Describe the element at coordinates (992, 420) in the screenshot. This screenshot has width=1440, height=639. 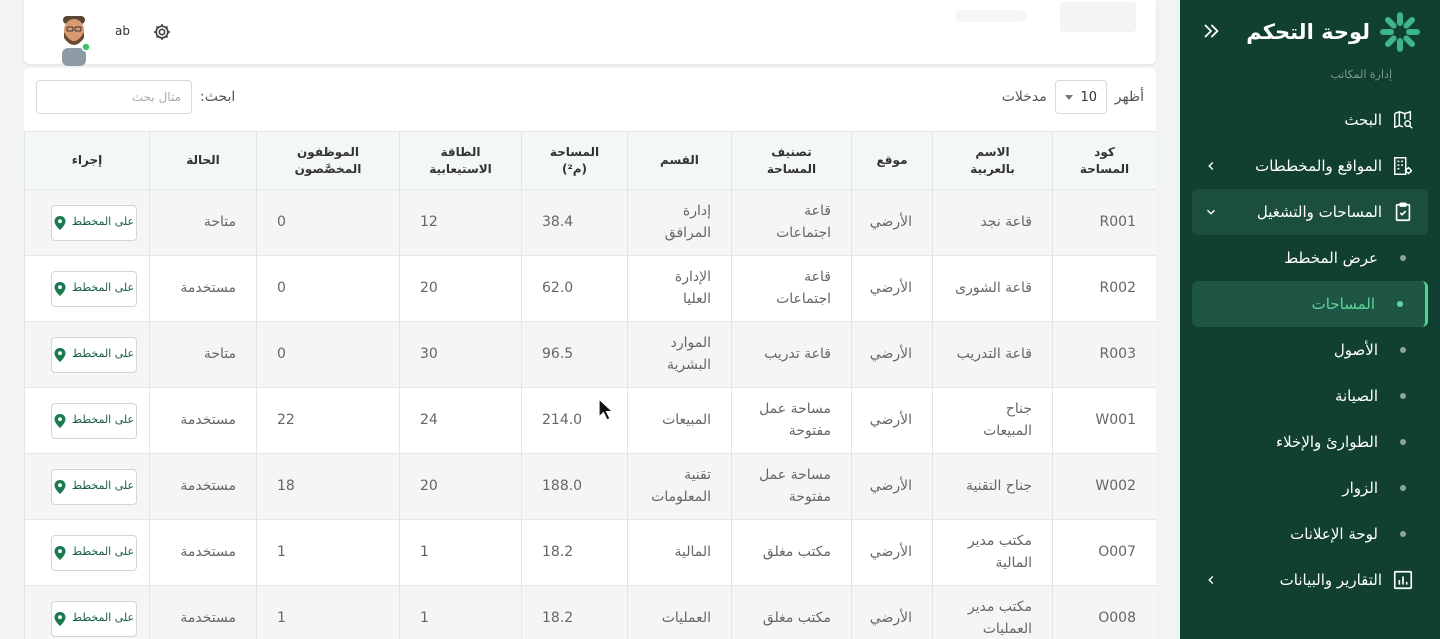
I see `cell-name: جناح المبيعات` at that location.